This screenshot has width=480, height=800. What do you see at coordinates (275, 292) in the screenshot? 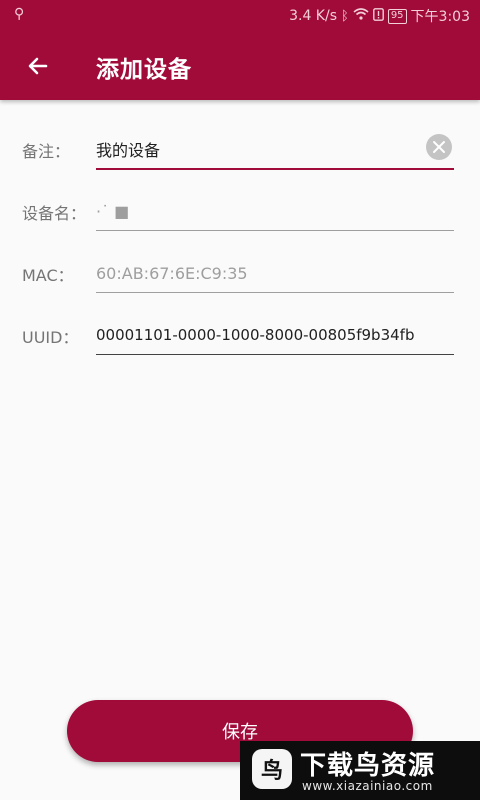
I see `mac-underline` at bounding box center [275, 292].